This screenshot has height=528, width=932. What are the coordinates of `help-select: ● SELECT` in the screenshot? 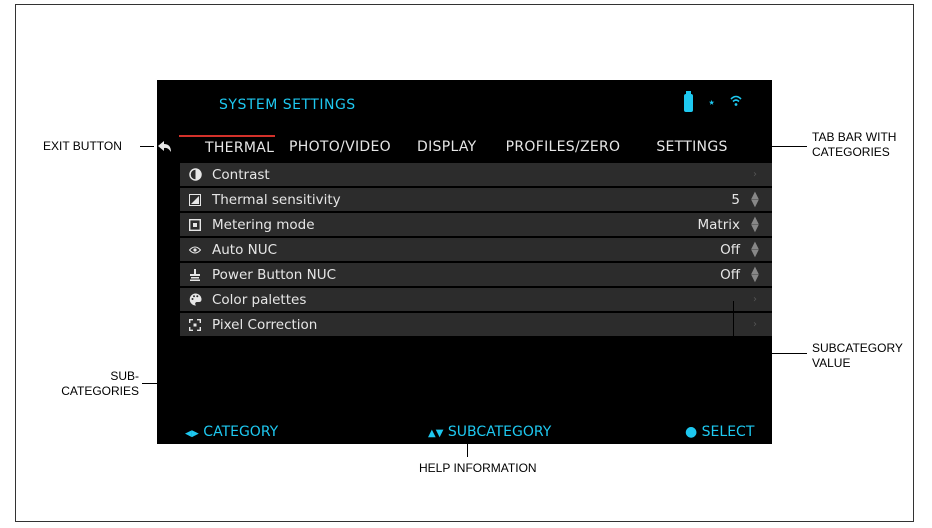 It's located at (719, 432).